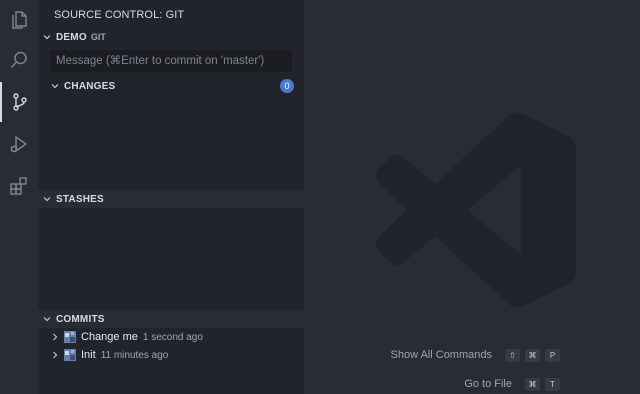  I want to click on show-all-commands-shortcut: Show All Commands, so click(442, 355).